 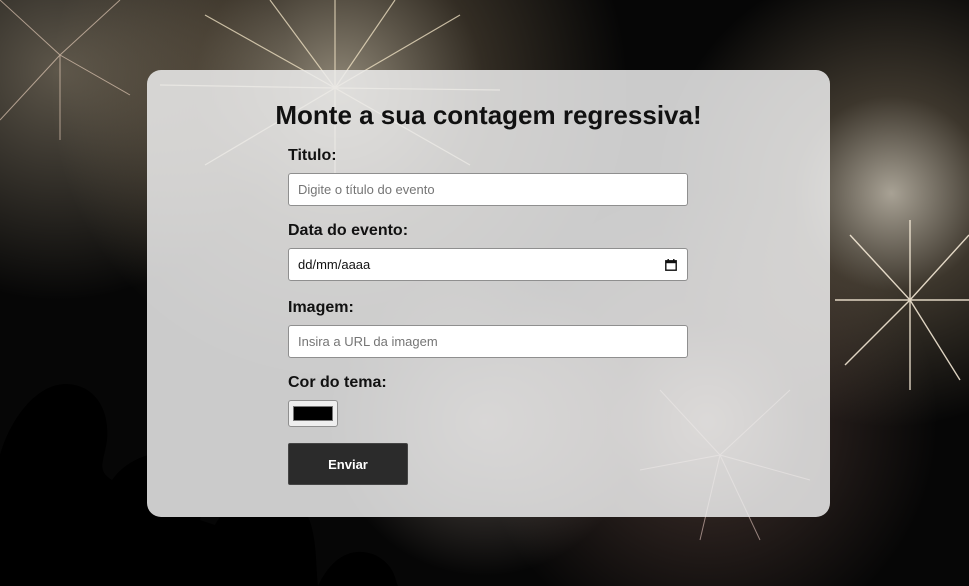 I want to click on page-title: Monte a sua contagem regressiva!, so click(x=488, y=115).